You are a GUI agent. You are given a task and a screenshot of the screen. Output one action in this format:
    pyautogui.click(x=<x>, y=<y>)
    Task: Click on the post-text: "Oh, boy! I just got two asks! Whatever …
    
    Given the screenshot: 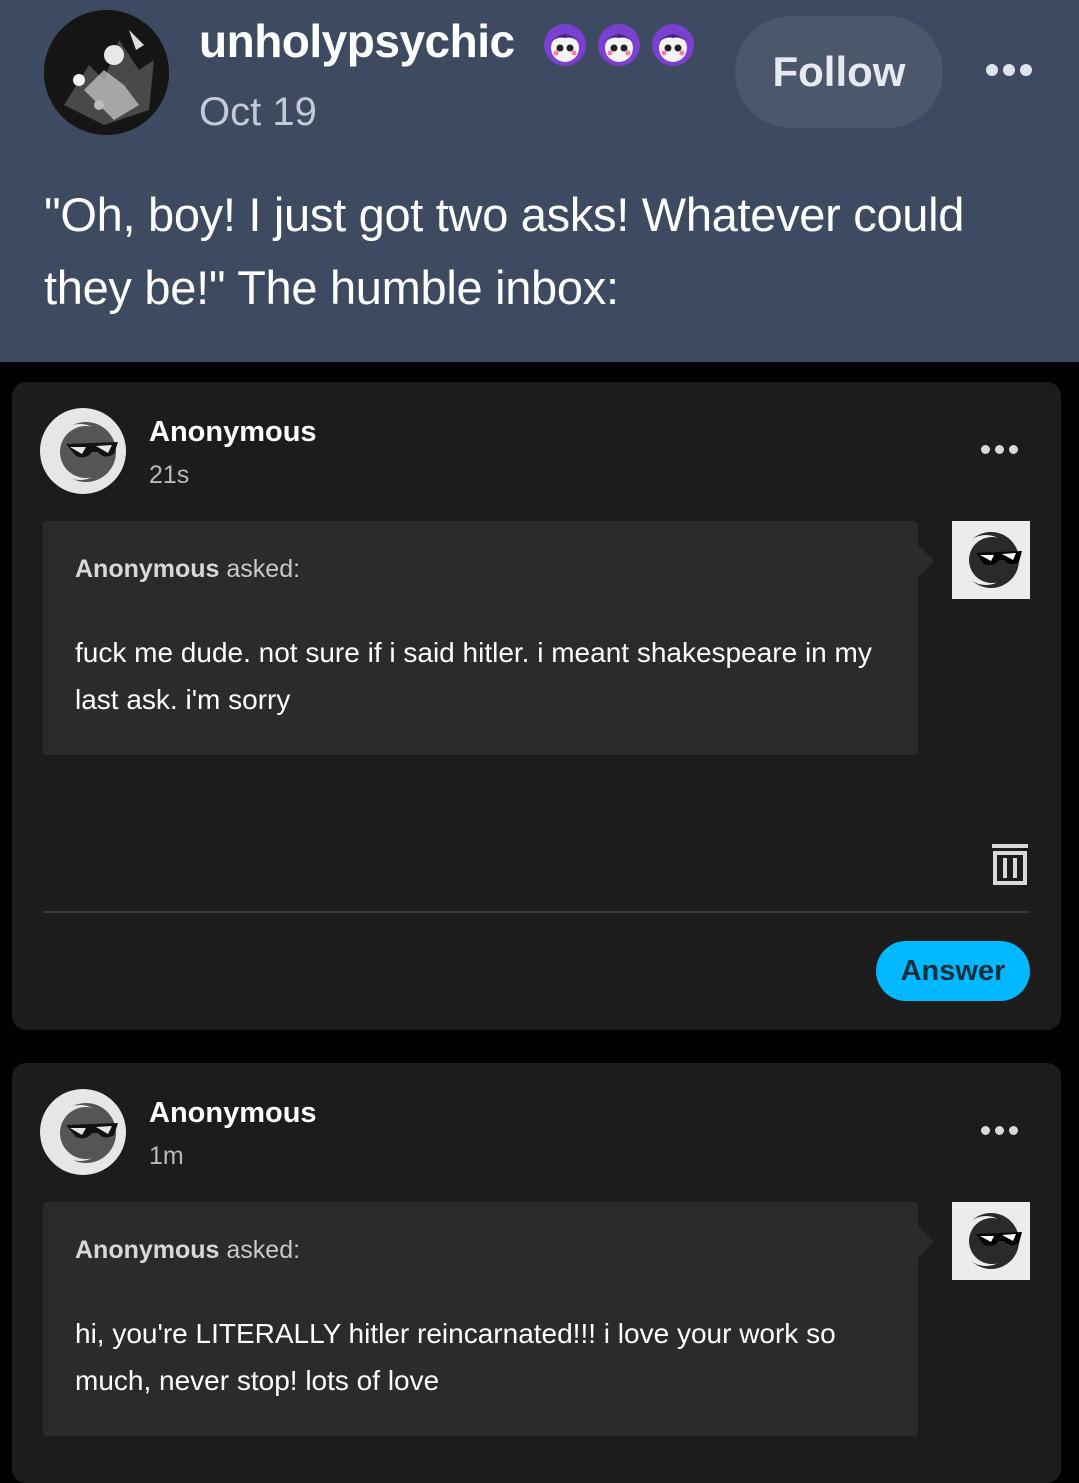 What is the action you would take?
    pyautogui.click(x=504, y=251)
    